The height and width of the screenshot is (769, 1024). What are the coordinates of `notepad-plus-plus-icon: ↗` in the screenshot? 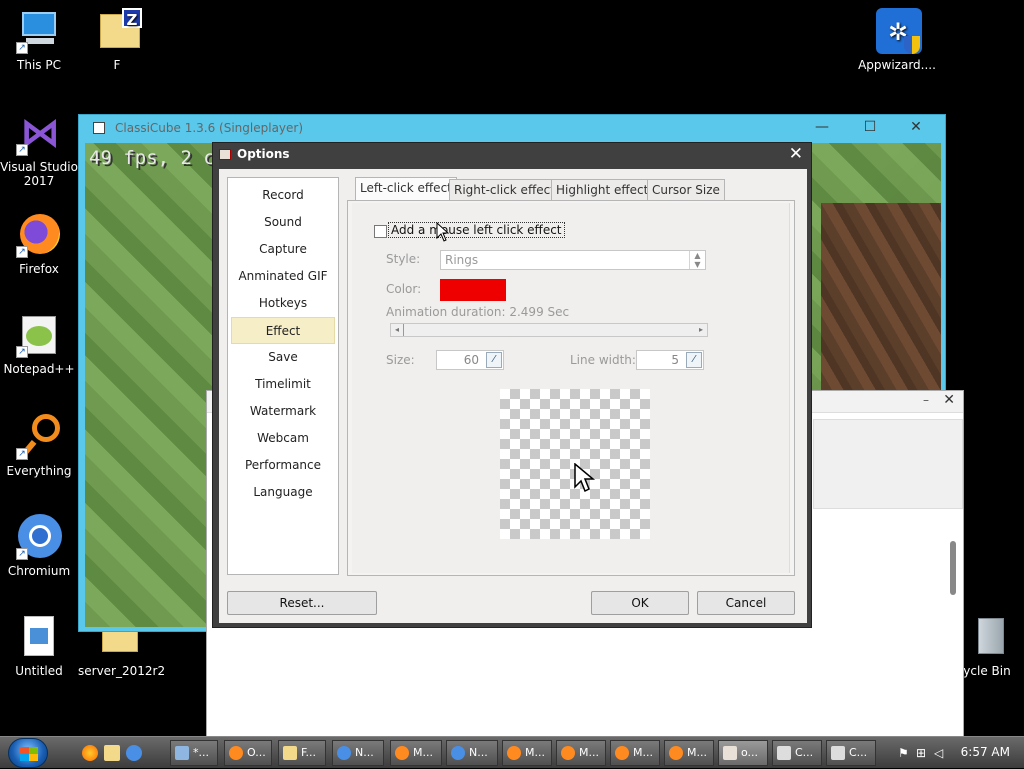 It's located at (39, 335).